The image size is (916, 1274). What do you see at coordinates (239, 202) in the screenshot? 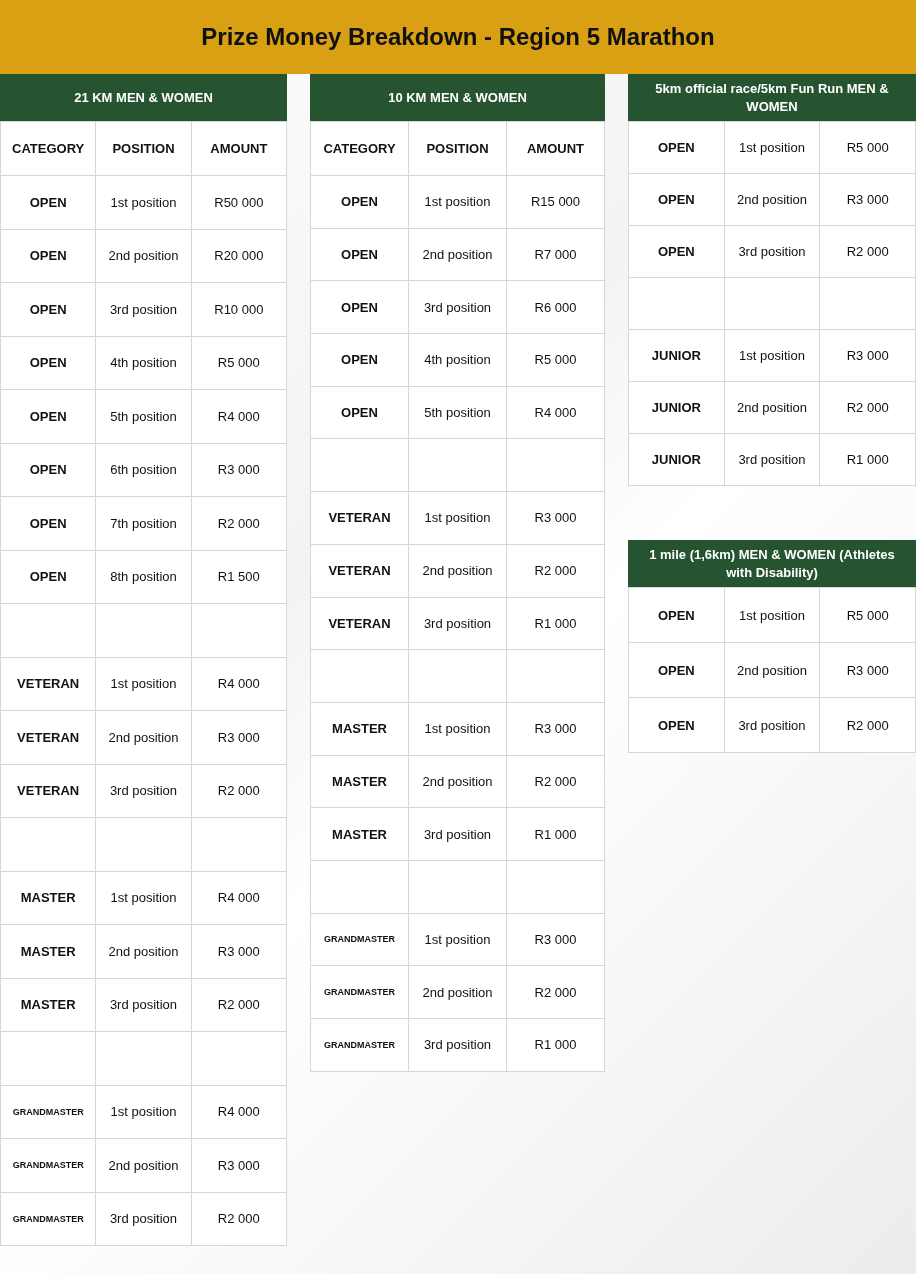
I see `amount-cell: R50 000` at bounding box center [239, 202].